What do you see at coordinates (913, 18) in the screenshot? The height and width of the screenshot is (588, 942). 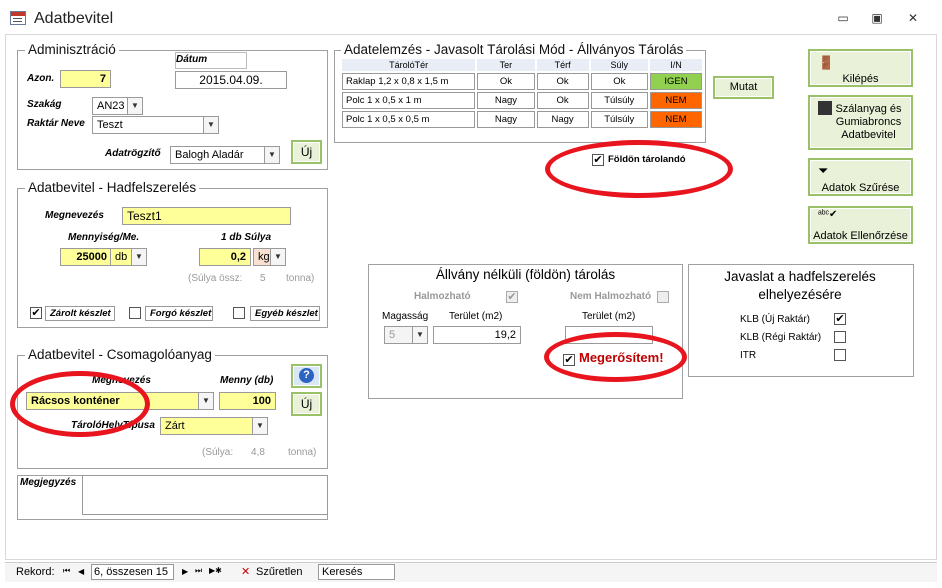 I see `close-icon: ✕` at bounding box center [913, 18].